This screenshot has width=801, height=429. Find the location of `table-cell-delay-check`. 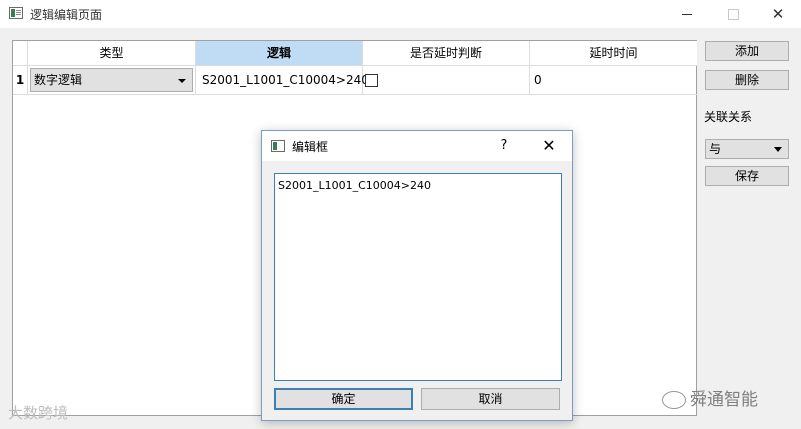

table-cell-delay-check is located at coordinates (446, 80).